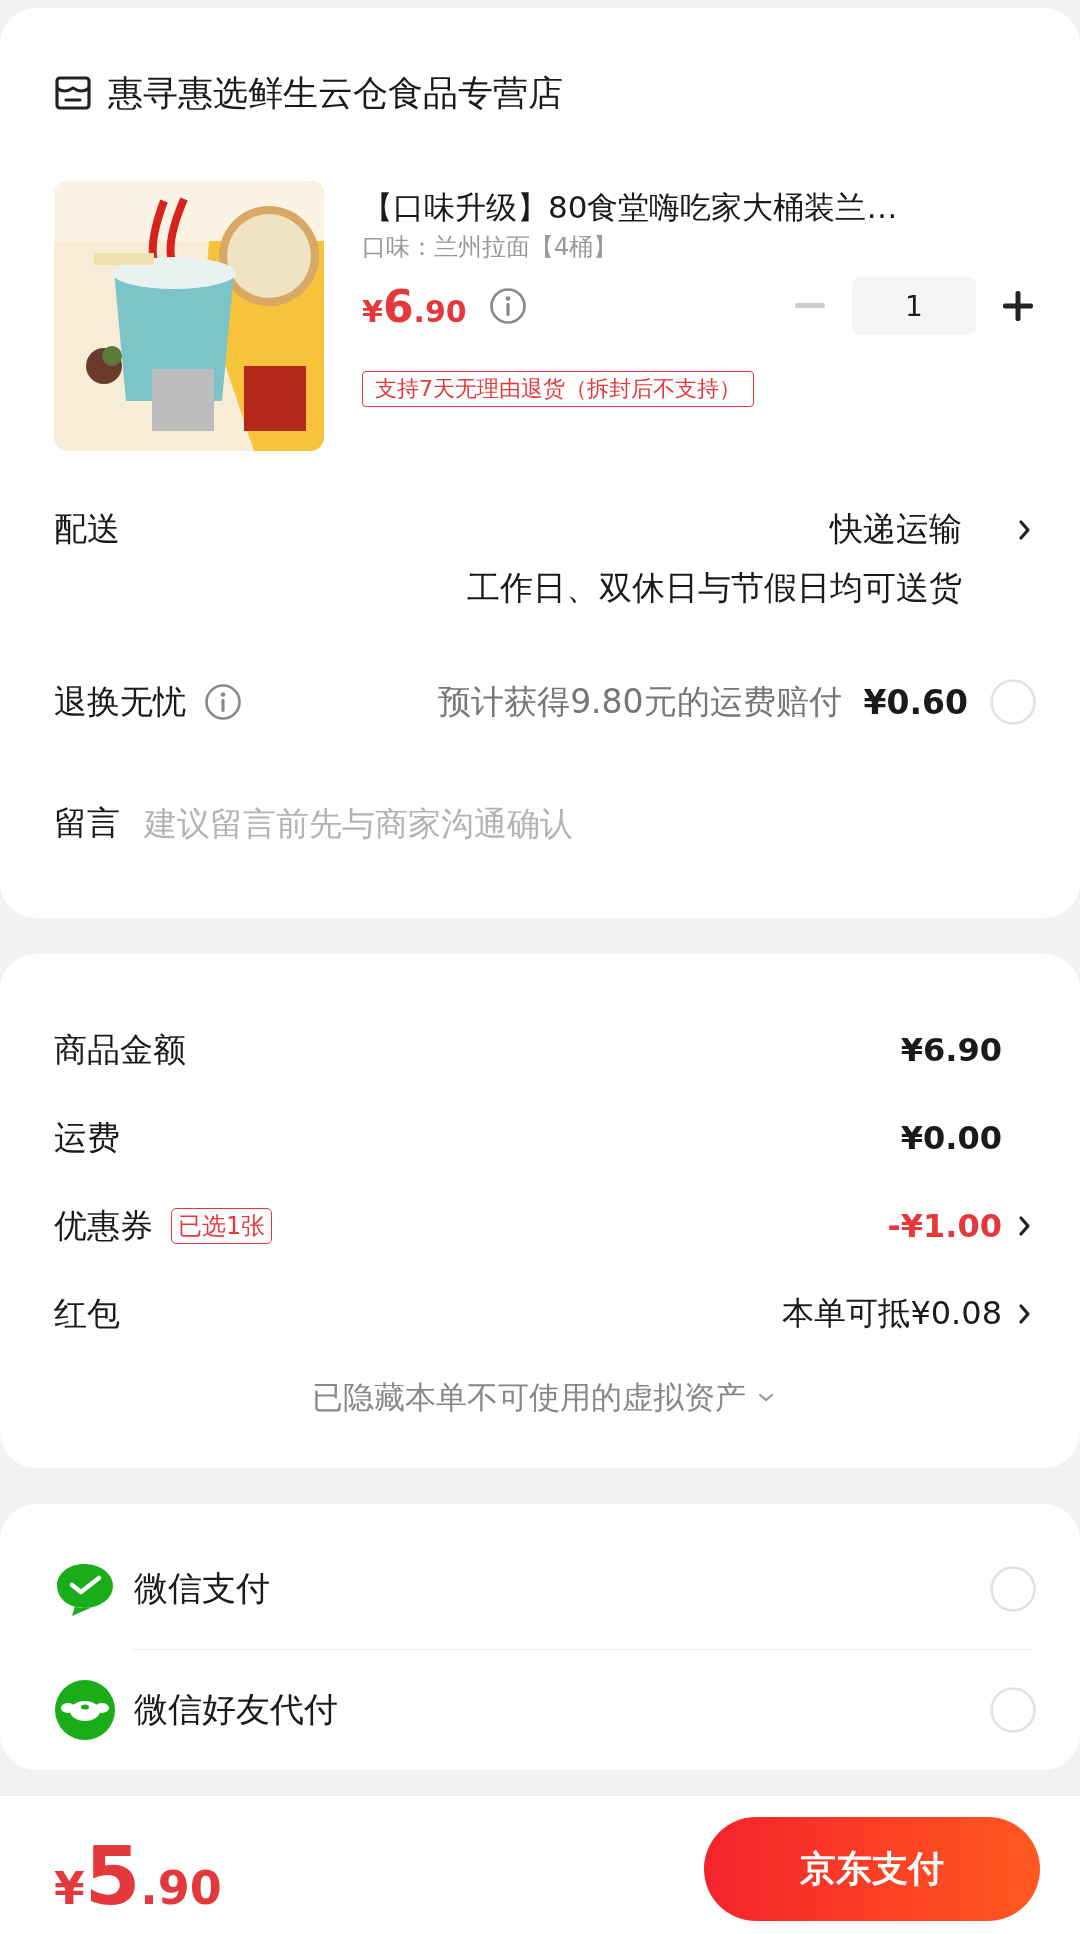 The height and width of the screenshot is (1934, 1080). I want to click on return-insurance-label: 退换无忧, so click(120, 701).